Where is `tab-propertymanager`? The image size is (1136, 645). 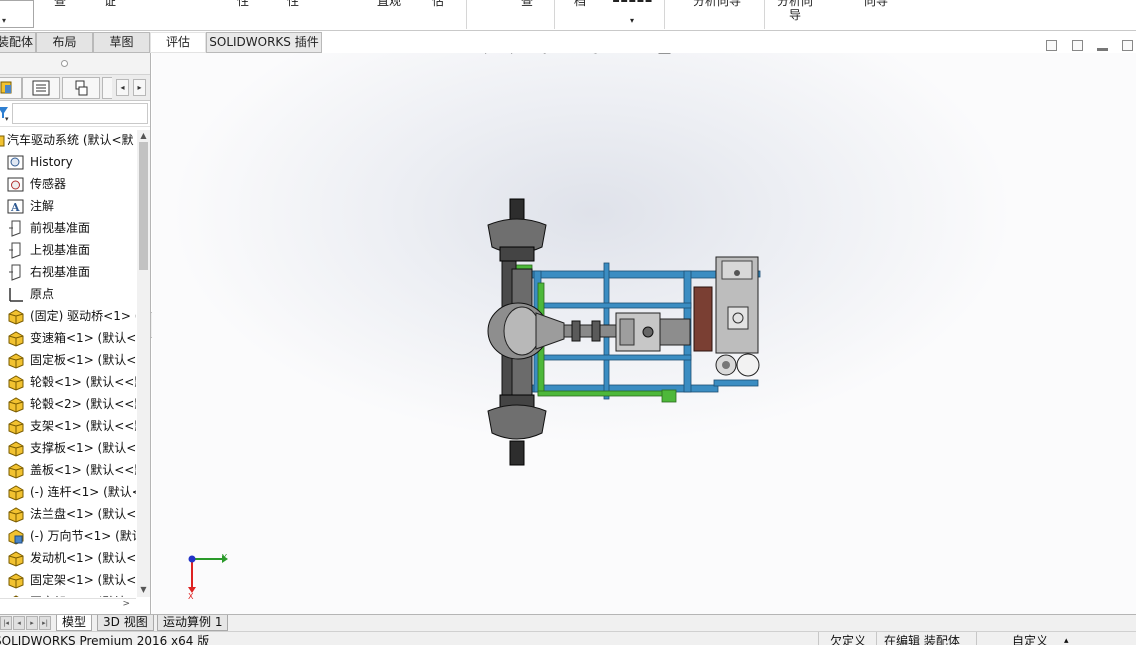
tab-propertymanager is located at coordinates (41, 88).